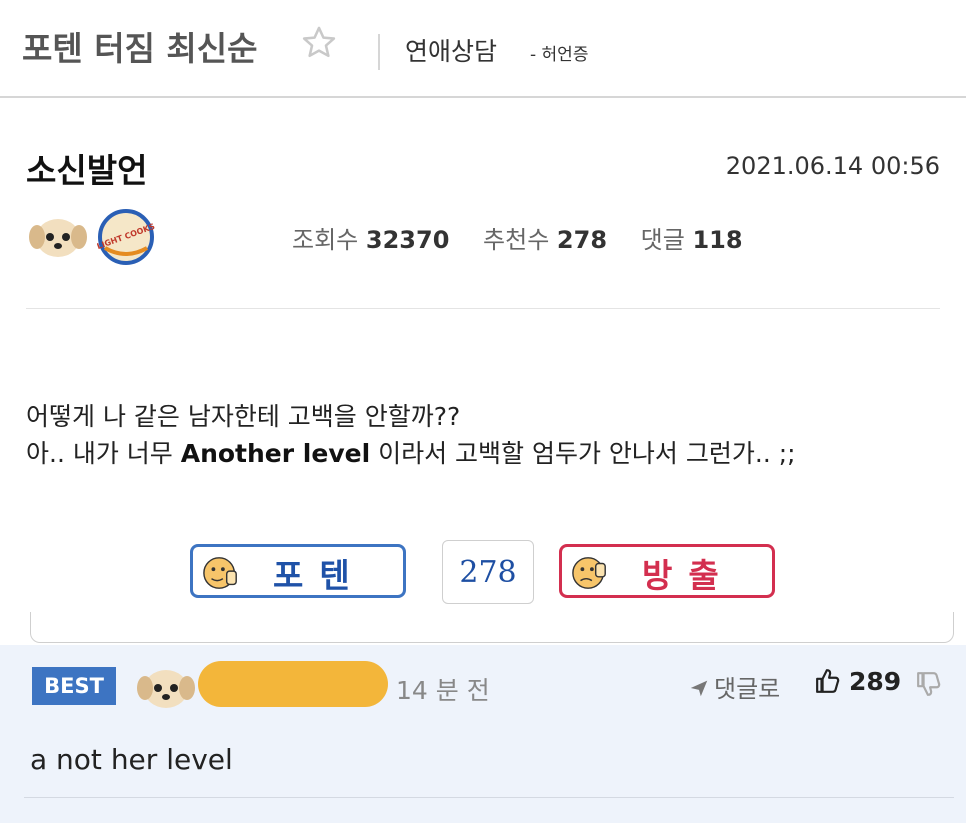 Image resolution: width=966 pixels, height=823 pixels. I want to click on reply-label: 댓글로, so click(747, 689).